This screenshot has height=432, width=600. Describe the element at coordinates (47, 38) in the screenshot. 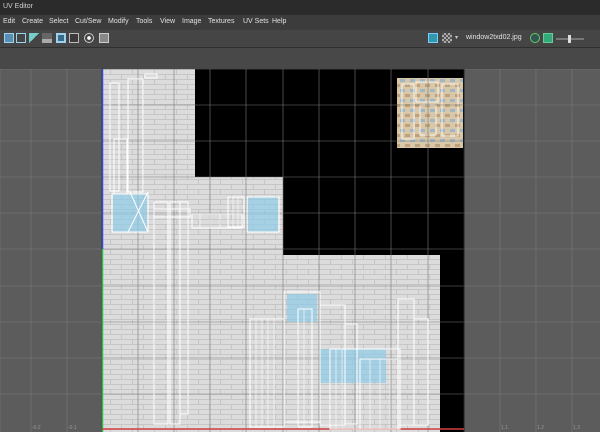

I see `uv-stack-icon` at that location.